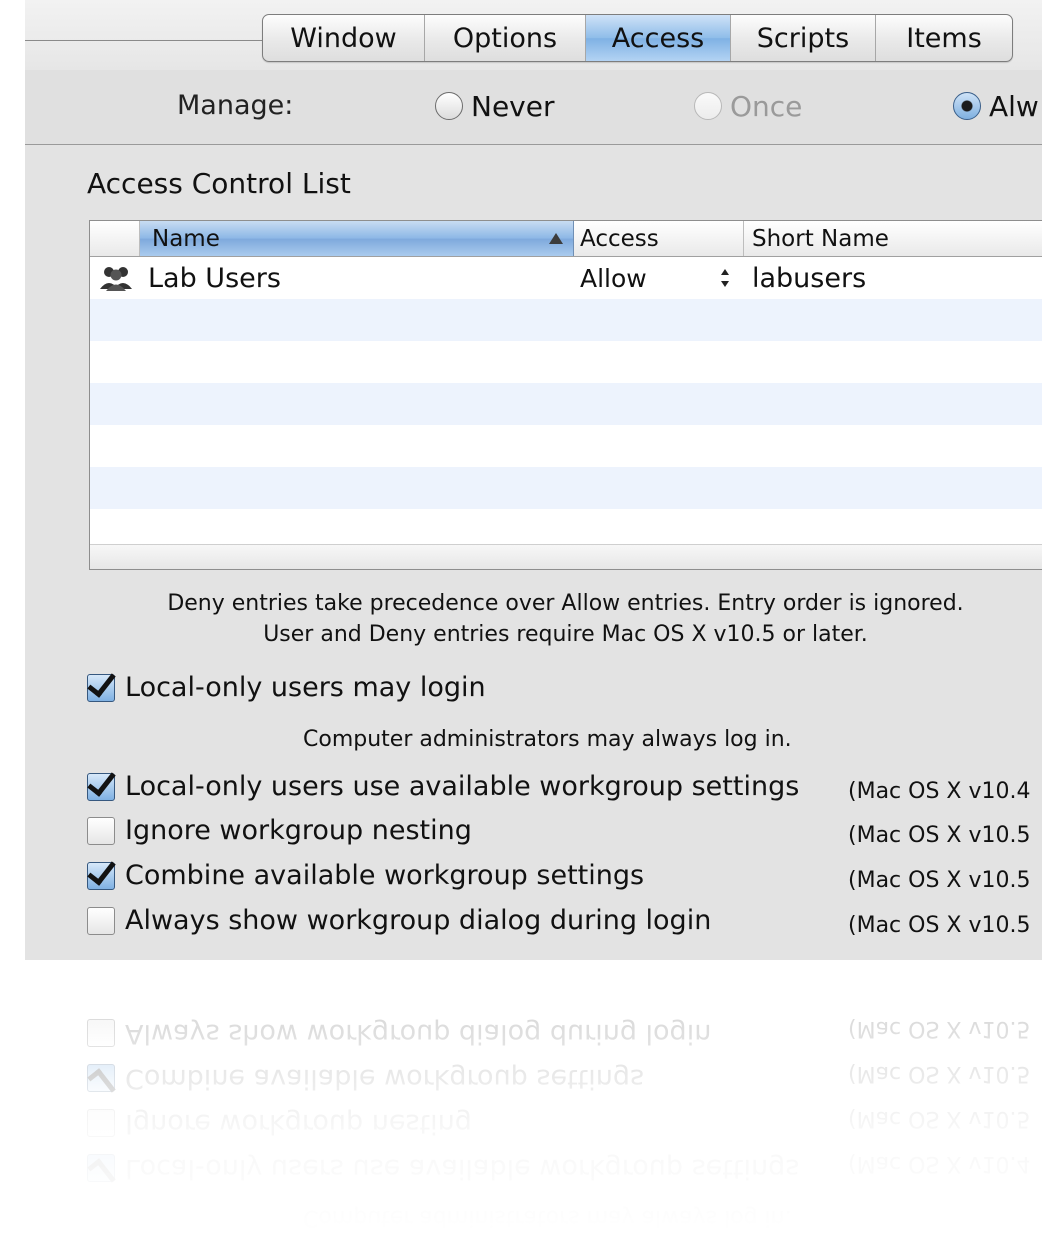 The height and width of the screenshot is (1239, 1042). What do you see at coordinates (214, 278) in the screenshot?
I see `row-name: Lab Users` at bounding box center [214, 278].